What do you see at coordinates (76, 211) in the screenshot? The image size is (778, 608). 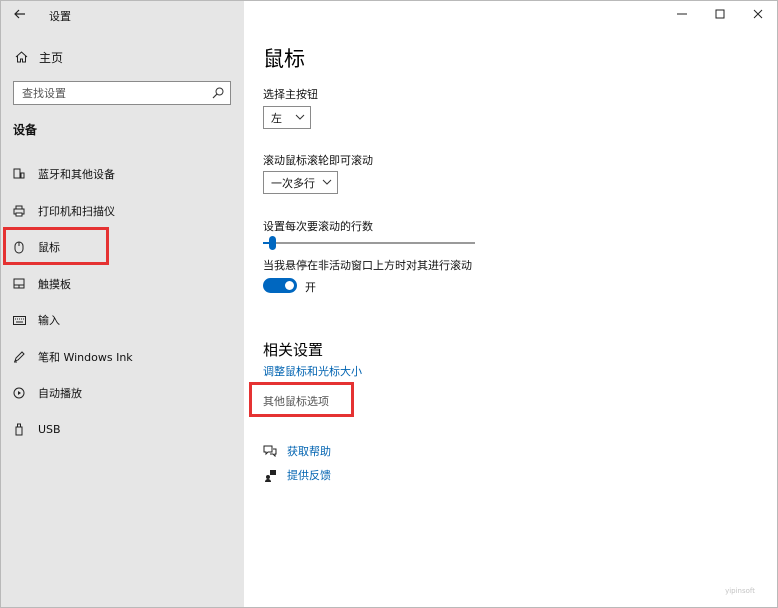 I see `sidebar-item-label: 打印机和扫描仪` at bounding box center [76, 211].